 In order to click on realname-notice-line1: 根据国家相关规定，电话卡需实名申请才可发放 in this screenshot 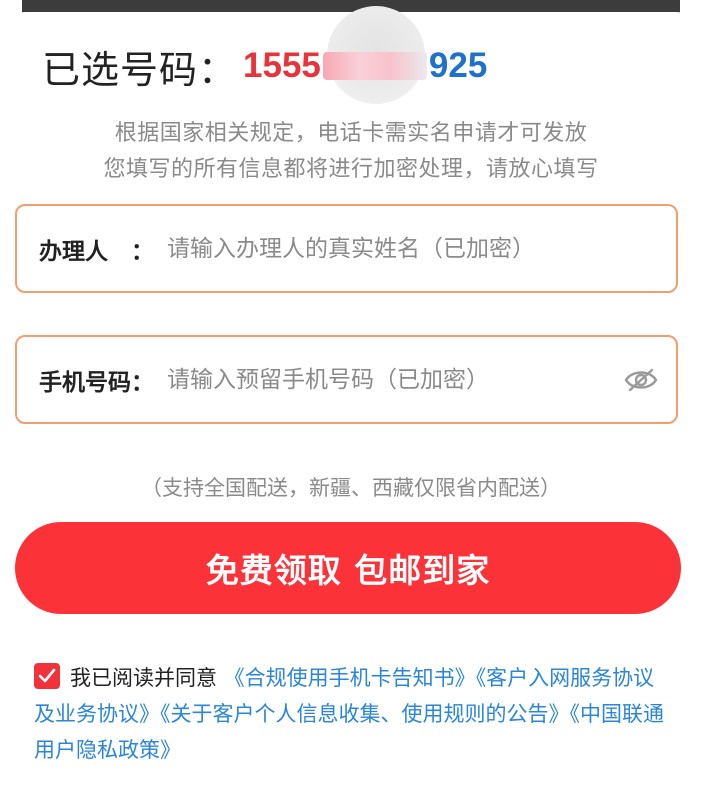, I will do `click(351, 133)`.